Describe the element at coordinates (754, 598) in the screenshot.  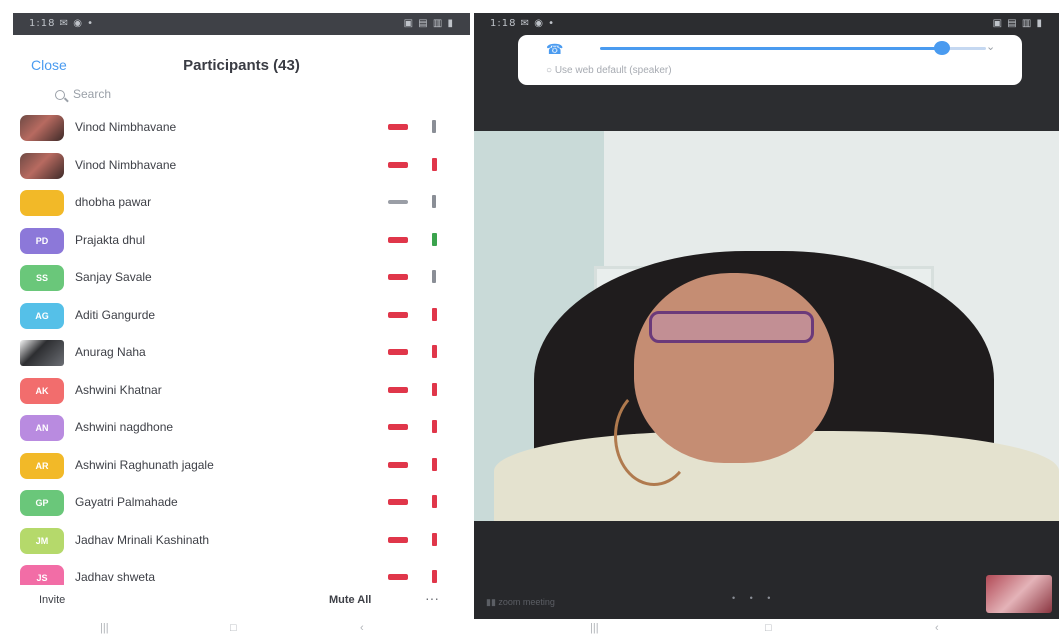
I see `page-indicator: • • •` at that location.